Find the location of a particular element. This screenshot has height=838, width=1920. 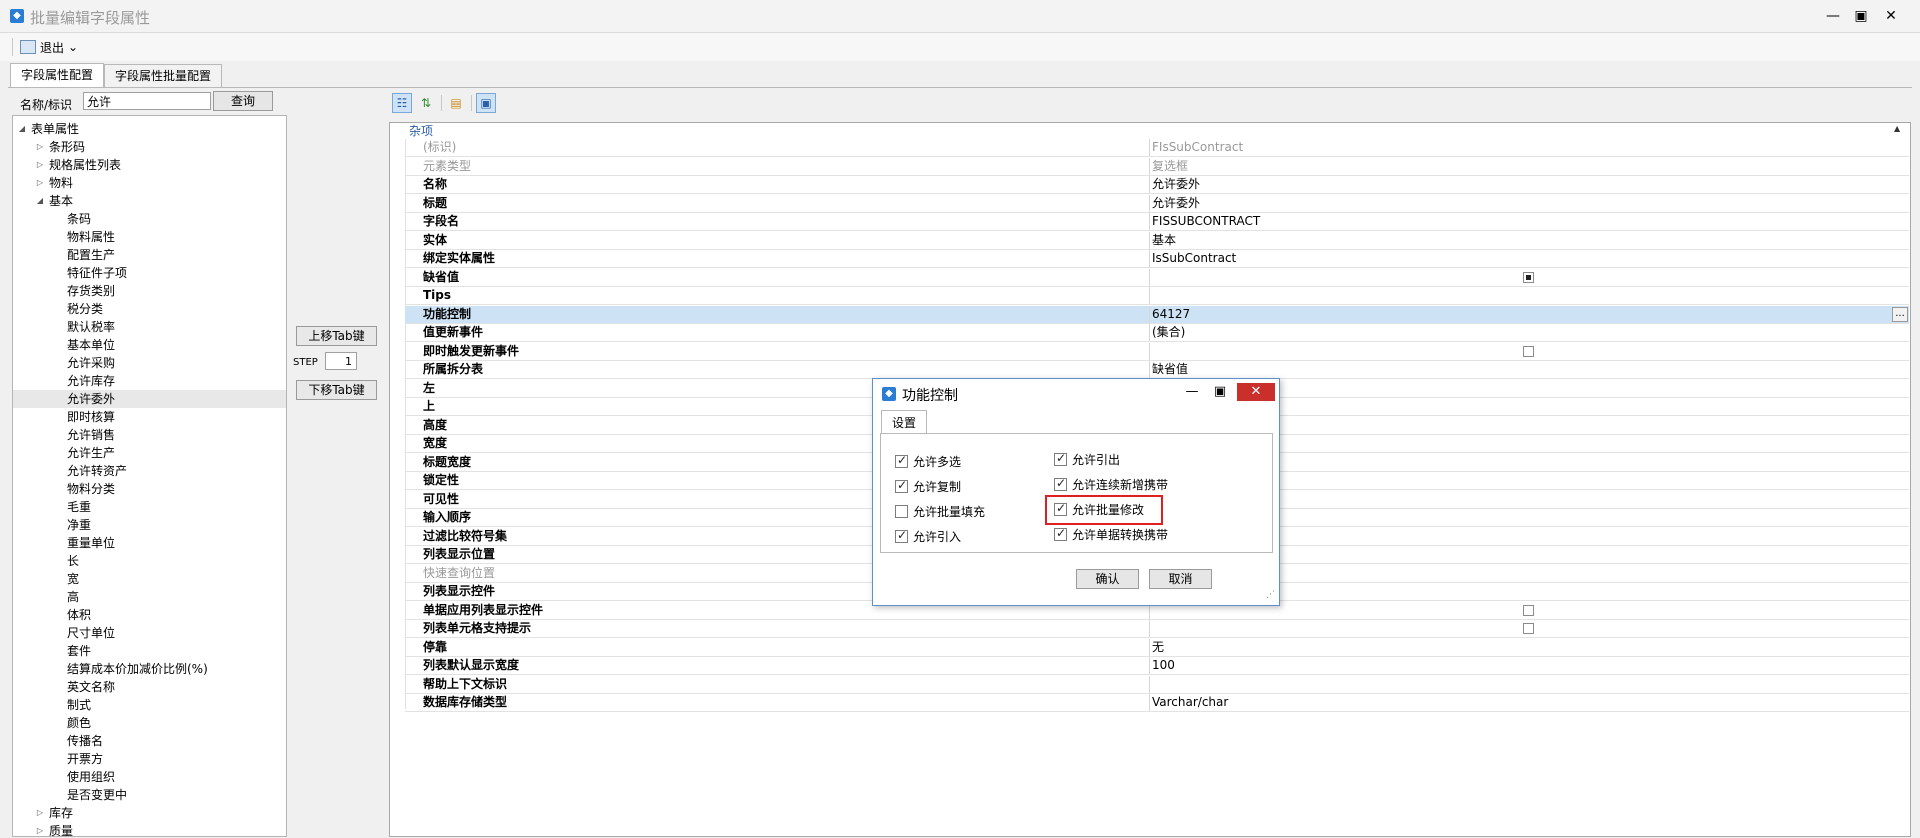

tree-item: 允许库存 is located at coordinates (149, 381).